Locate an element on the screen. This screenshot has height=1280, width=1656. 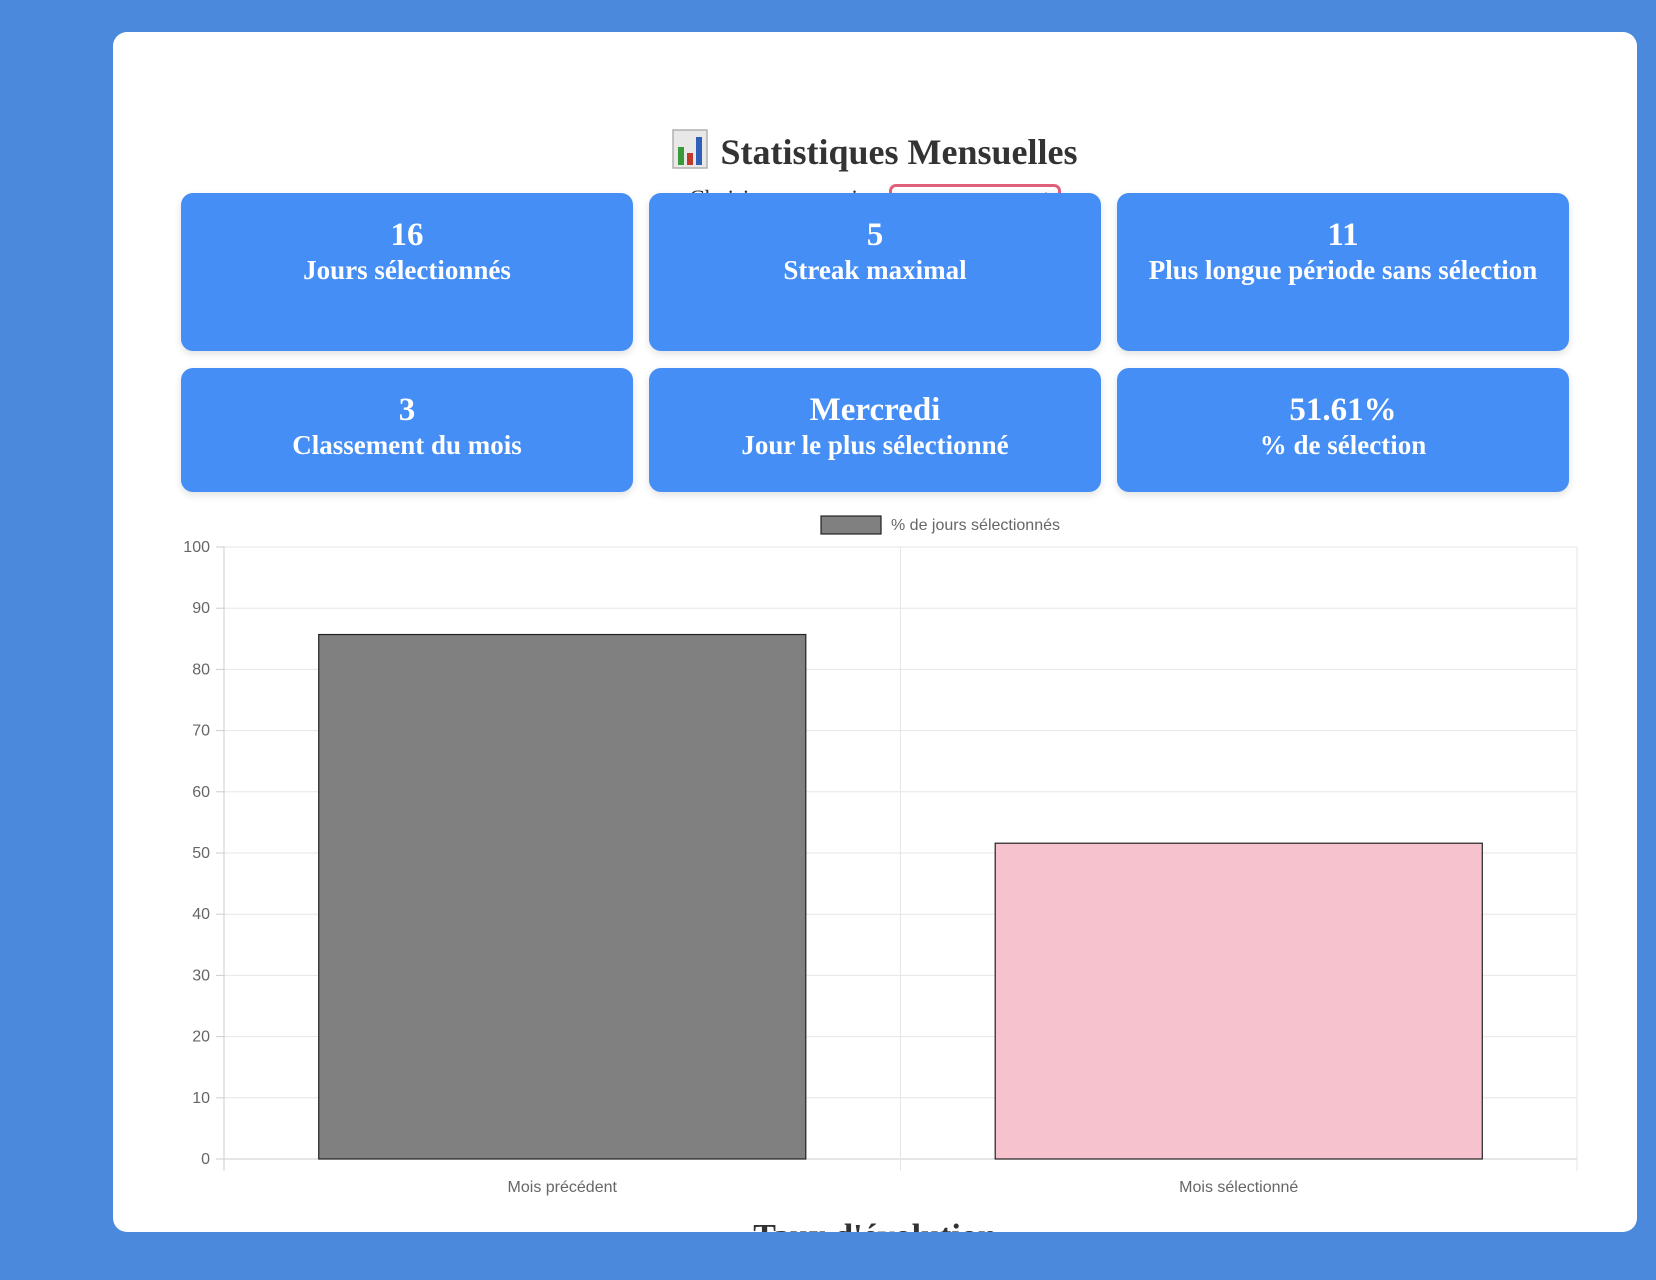
y-tick-label: 40 is located at coordinates (201, 914).